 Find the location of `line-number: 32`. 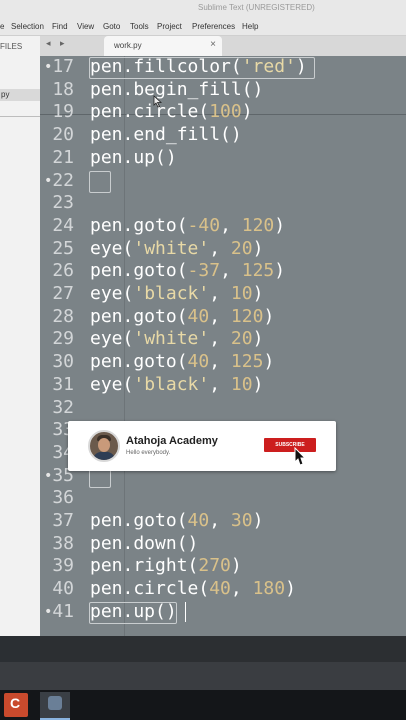

line-number: 32 is located at coordinates (63, 407).